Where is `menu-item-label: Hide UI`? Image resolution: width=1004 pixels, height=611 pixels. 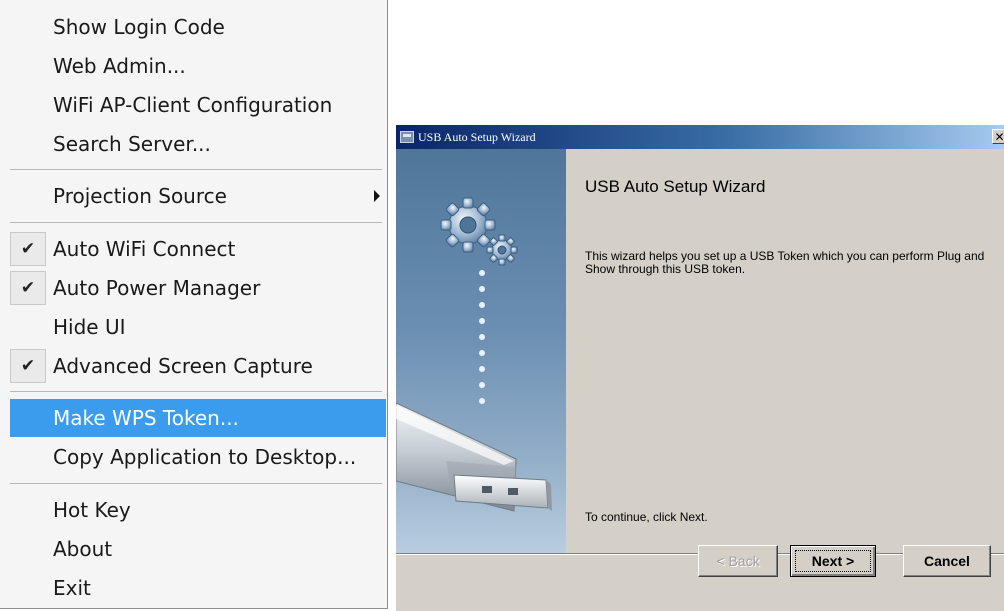
menu-item-label: Hide UI is located at coordinates (89, 327).